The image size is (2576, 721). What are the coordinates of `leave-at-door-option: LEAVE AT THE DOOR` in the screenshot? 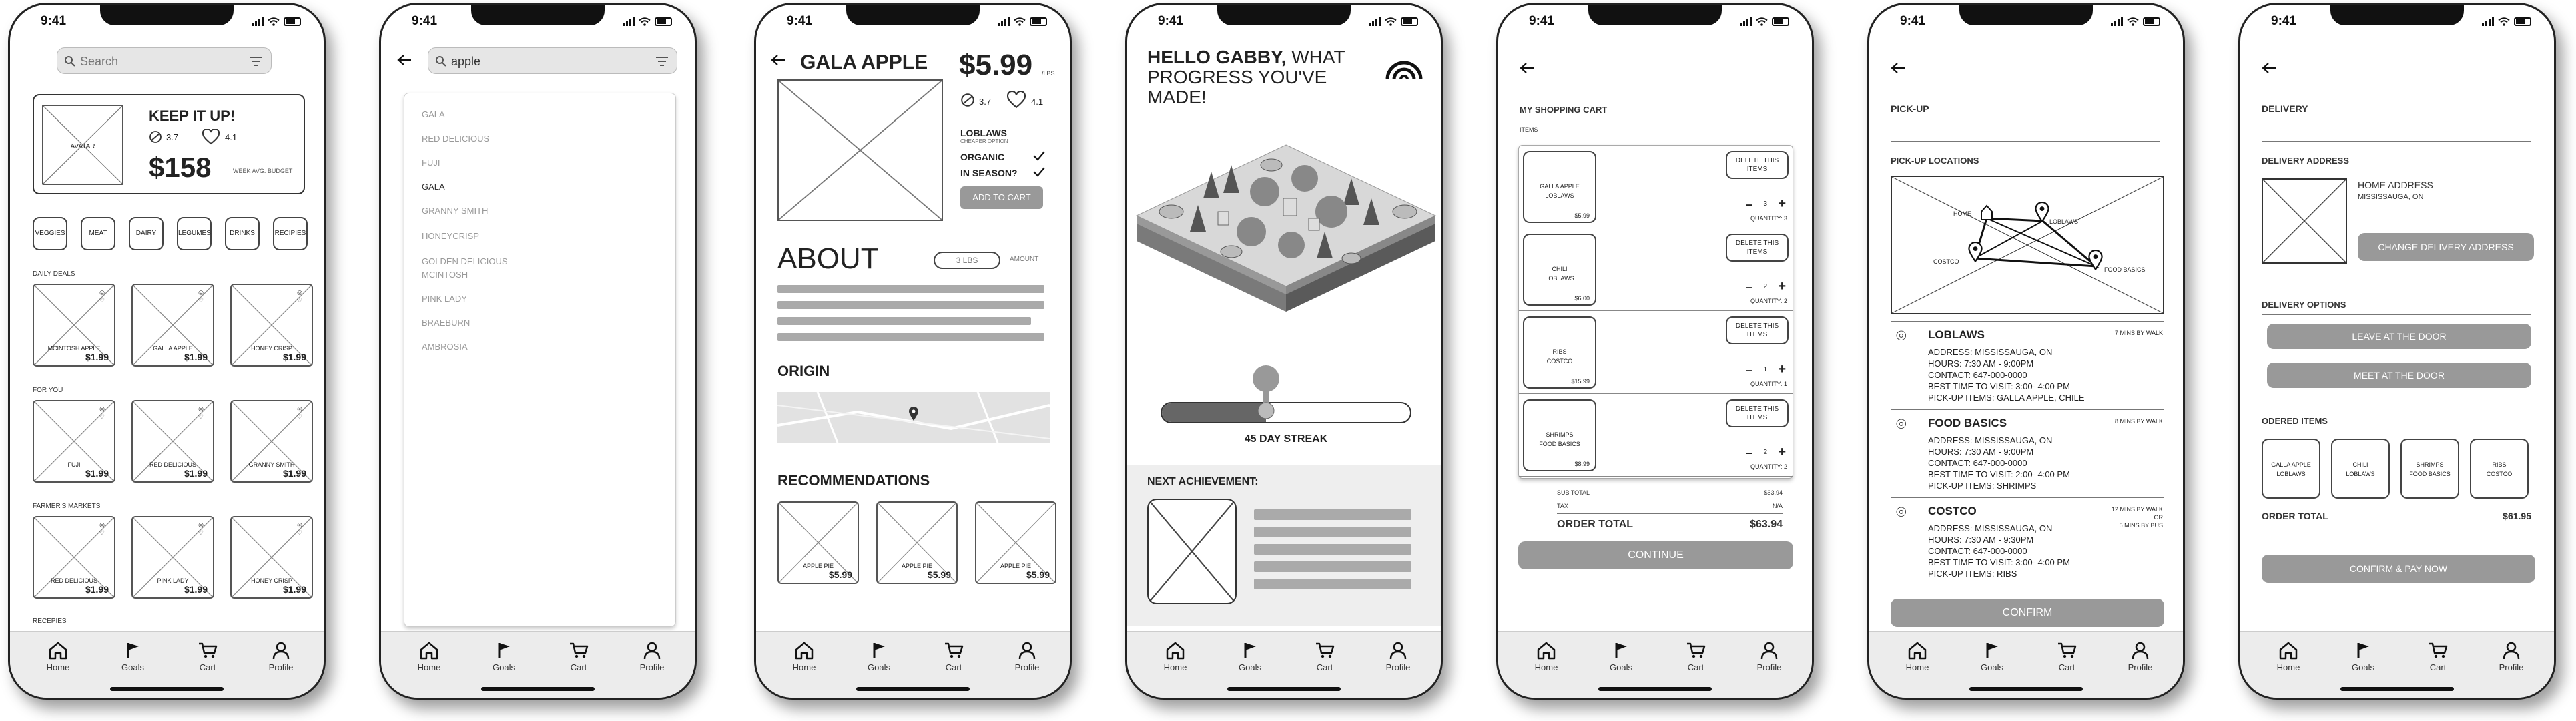 It's located at (2399, 336).